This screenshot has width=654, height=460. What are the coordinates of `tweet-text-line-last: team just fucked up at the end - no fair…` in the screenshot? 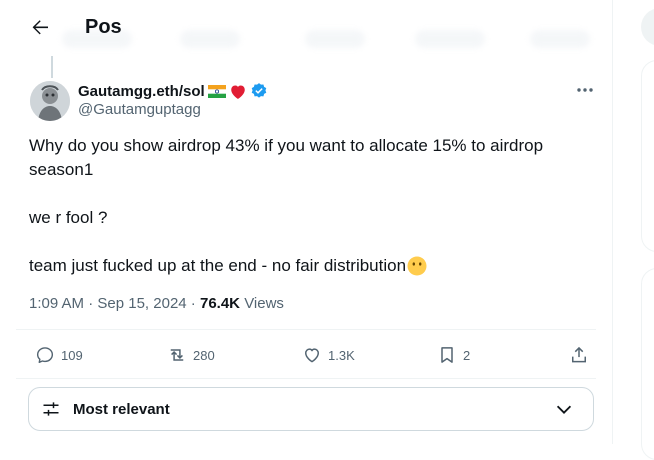 It's located at (228, 266).